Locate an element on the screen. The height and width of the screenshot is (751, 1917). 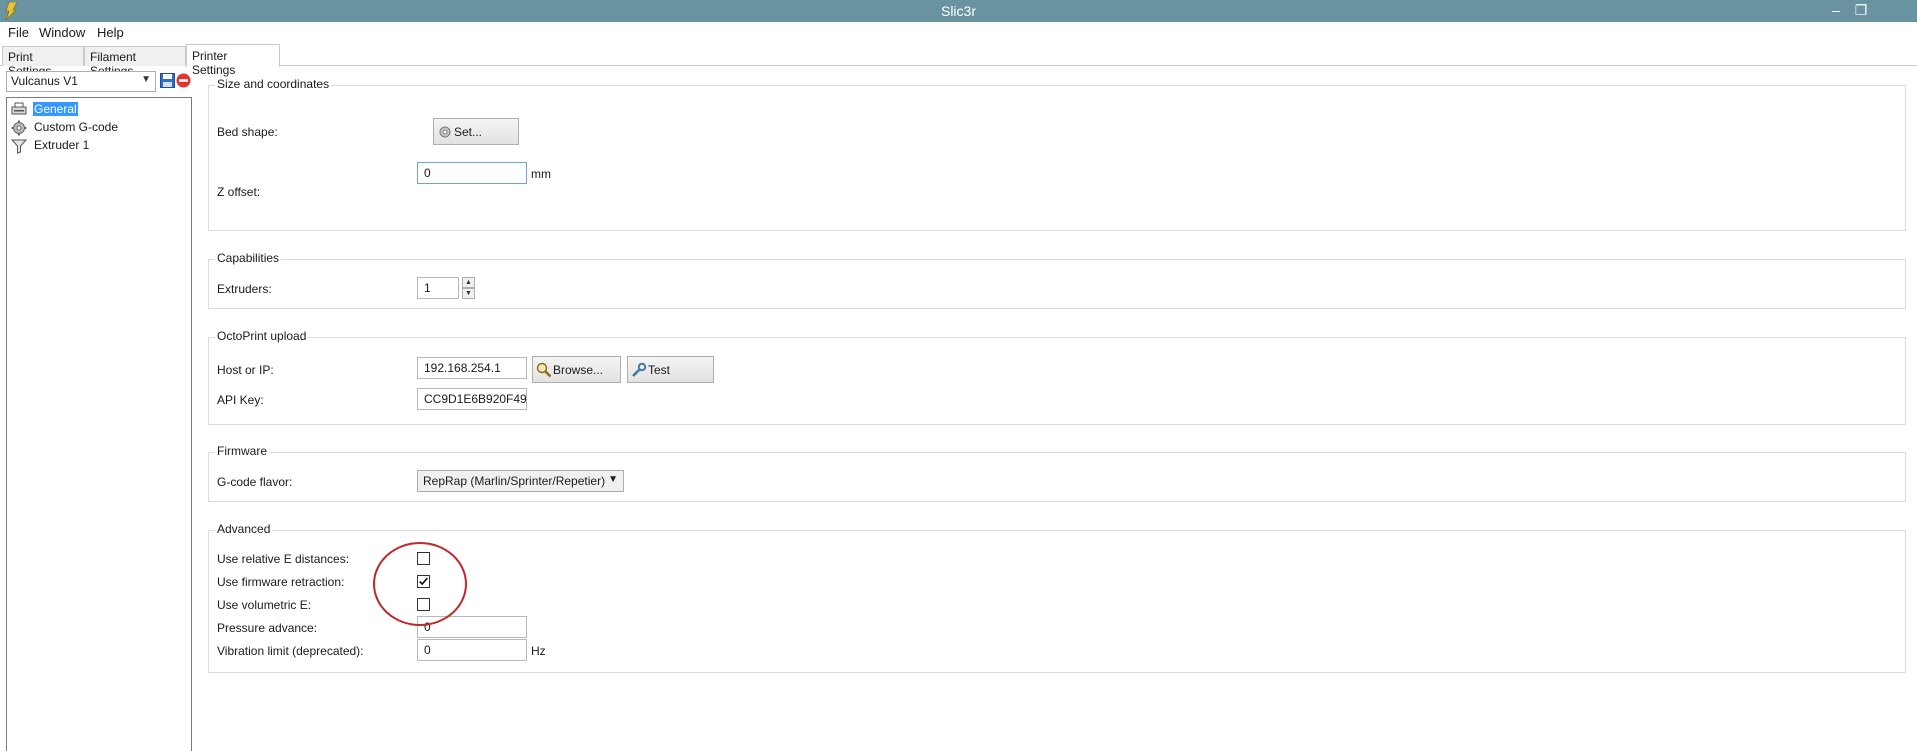
pressure-advance-input: 0 is located at coordinates (472, 627).